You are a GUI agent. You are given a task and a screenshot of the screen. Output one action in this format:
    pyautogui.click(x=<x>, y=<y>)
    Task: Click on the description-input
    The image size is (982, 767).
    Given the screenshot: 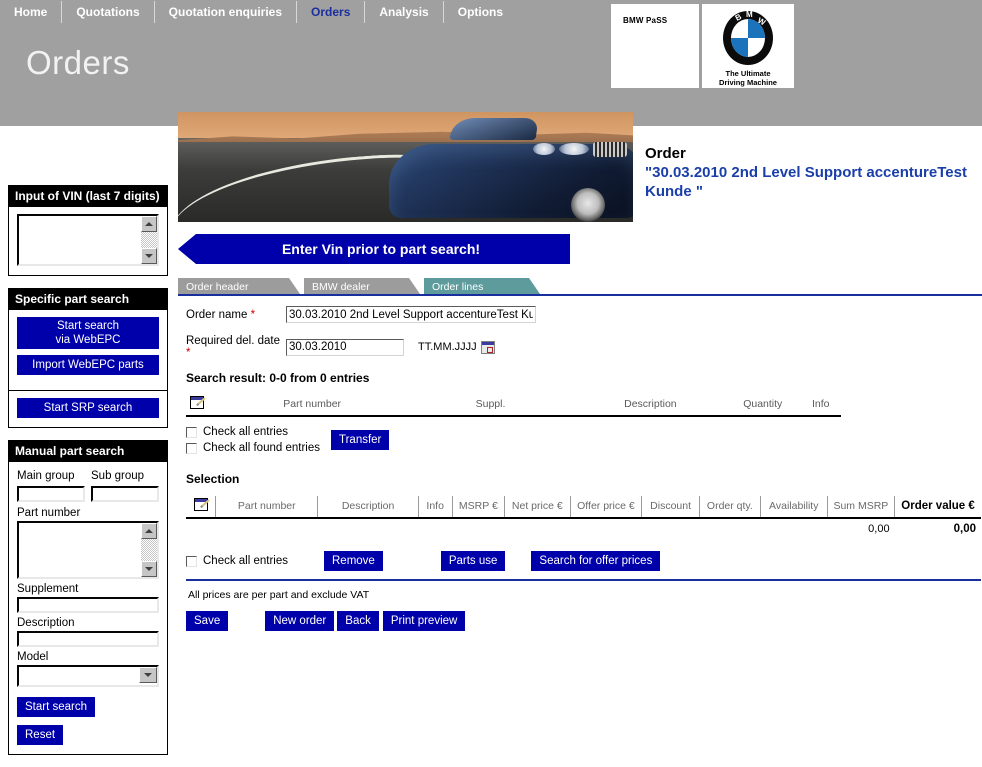 What is the action you would take?
    pyautogui.click(x=88, y=639)
    